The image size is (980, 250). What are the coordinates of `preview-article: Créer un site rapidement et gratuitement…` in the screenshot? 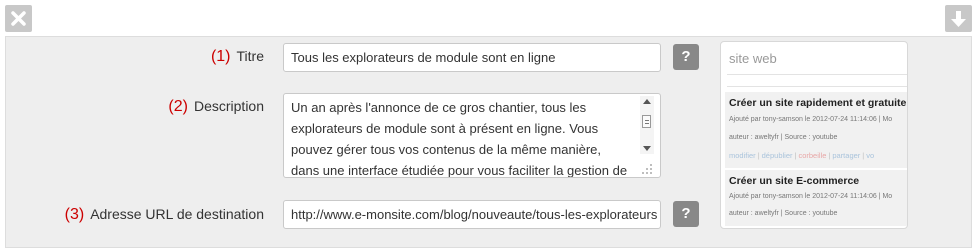 It's located at (816, 130).